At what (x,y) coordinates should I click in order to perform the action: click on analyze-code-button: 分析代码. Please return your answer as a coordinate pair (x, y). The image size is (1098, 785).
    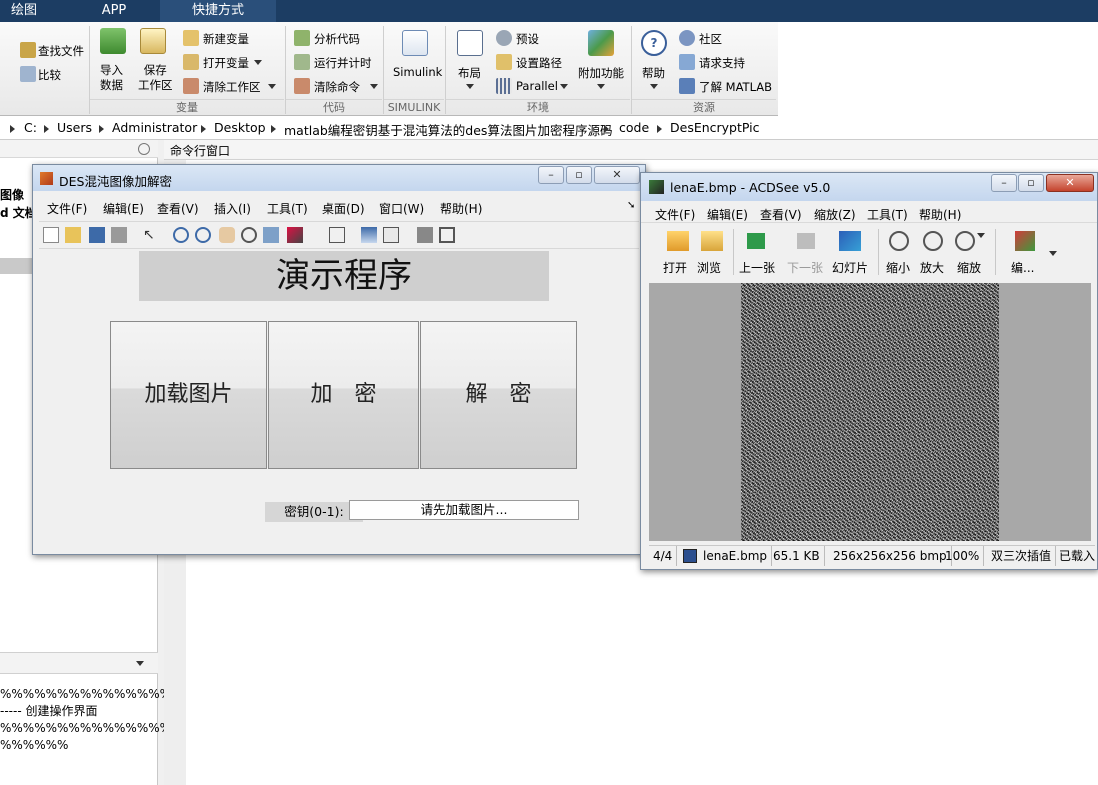
    Looking at the image, I should click on (337, 39).